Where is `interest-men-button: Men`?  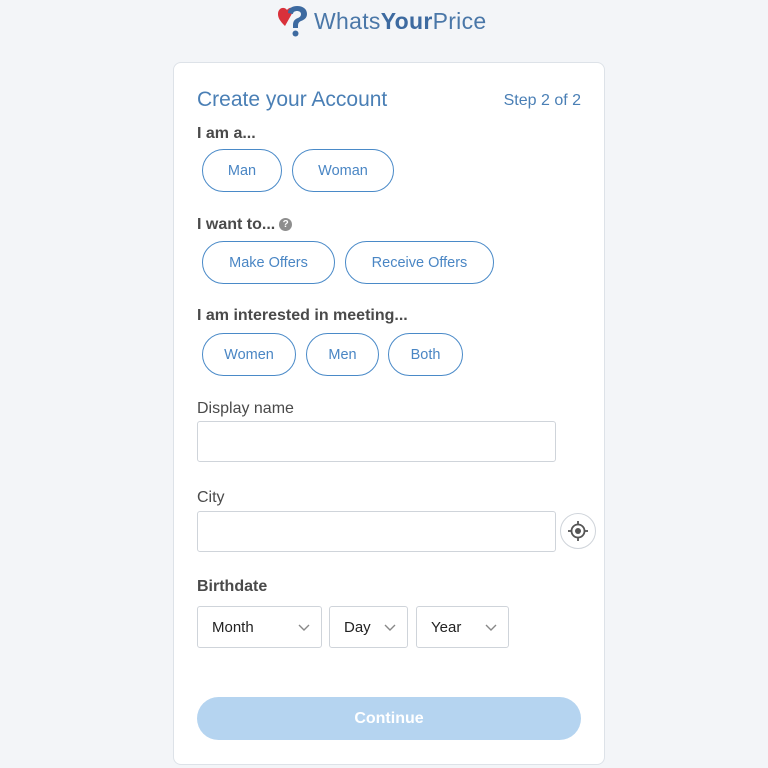 interest-men-button: Men is located at coordinates (342, 354).